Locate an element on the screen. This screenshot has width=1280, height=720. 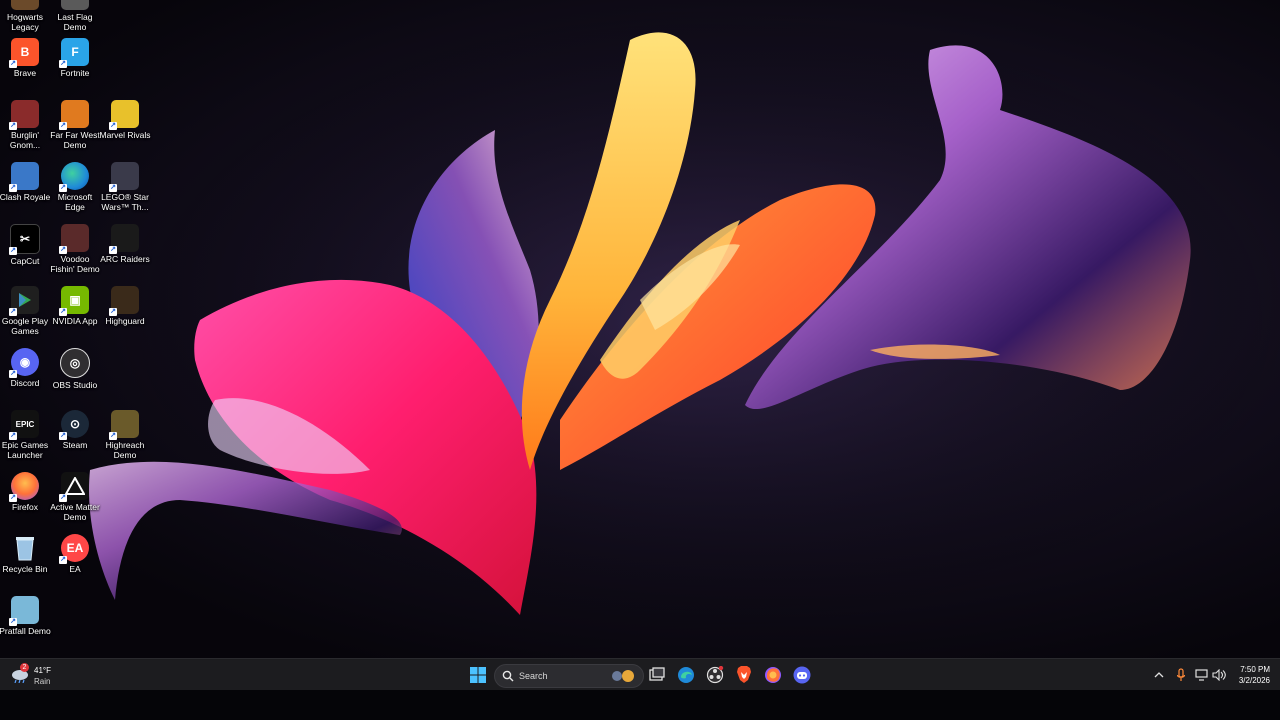
taskbar: 2 41°F Rain Search 7:50 PM 3/2/2026 is located at coordinates (640, 674).